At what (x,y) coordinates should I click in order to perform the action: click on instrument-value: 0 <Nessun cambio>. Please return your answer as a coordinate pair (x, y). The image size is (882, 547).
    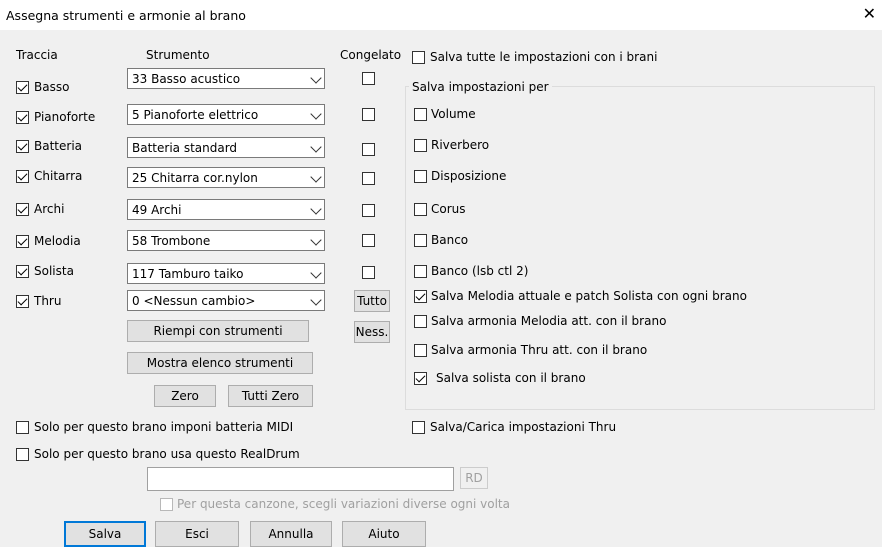
    Looking at the image, I should click on (194, 301).